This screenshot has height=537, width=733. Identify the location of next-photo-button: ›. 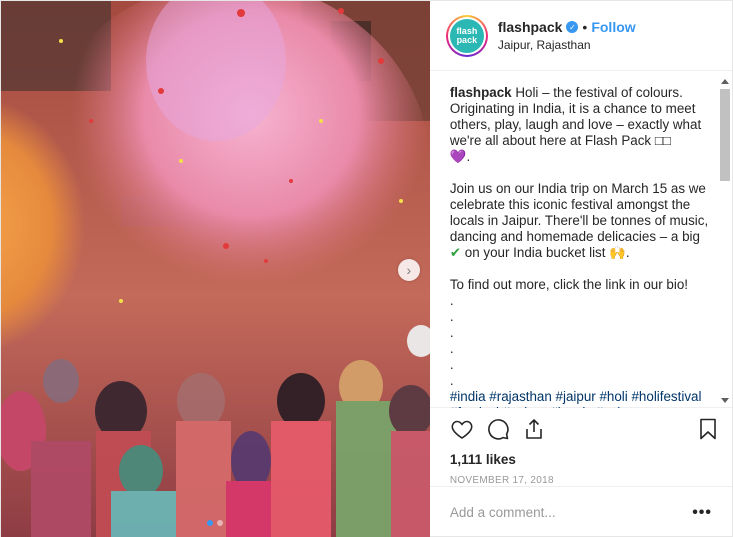
(408, 270).